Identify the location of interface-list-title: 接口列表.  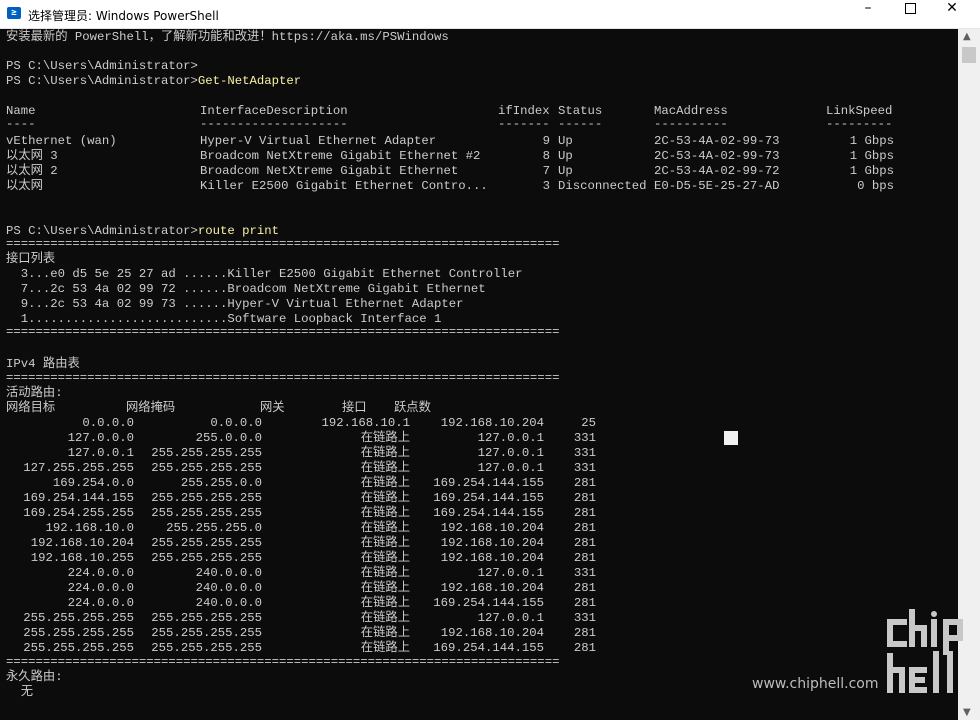
(31, 259).